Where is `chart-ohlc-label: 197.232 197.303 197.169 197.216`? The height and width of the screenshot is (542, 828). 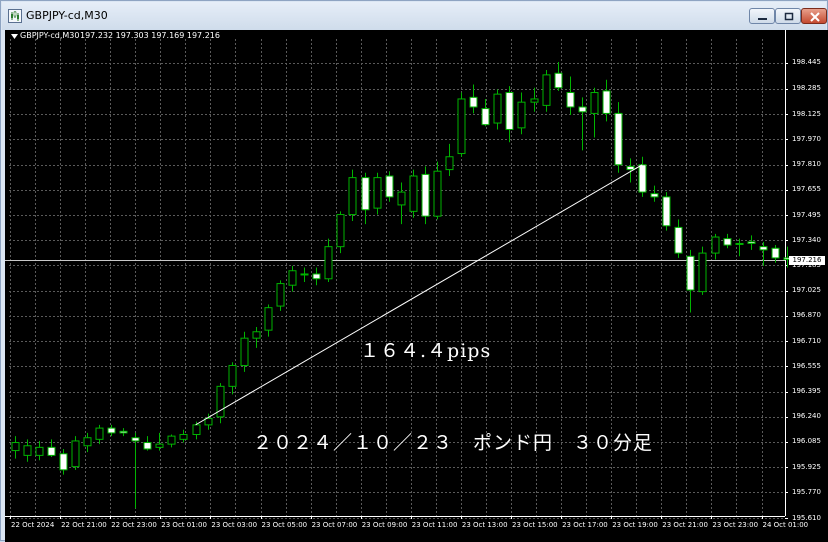 chart-ohlc-label: 197.232 197.303 197.169 197.216 is located at coordinates (150, 35).